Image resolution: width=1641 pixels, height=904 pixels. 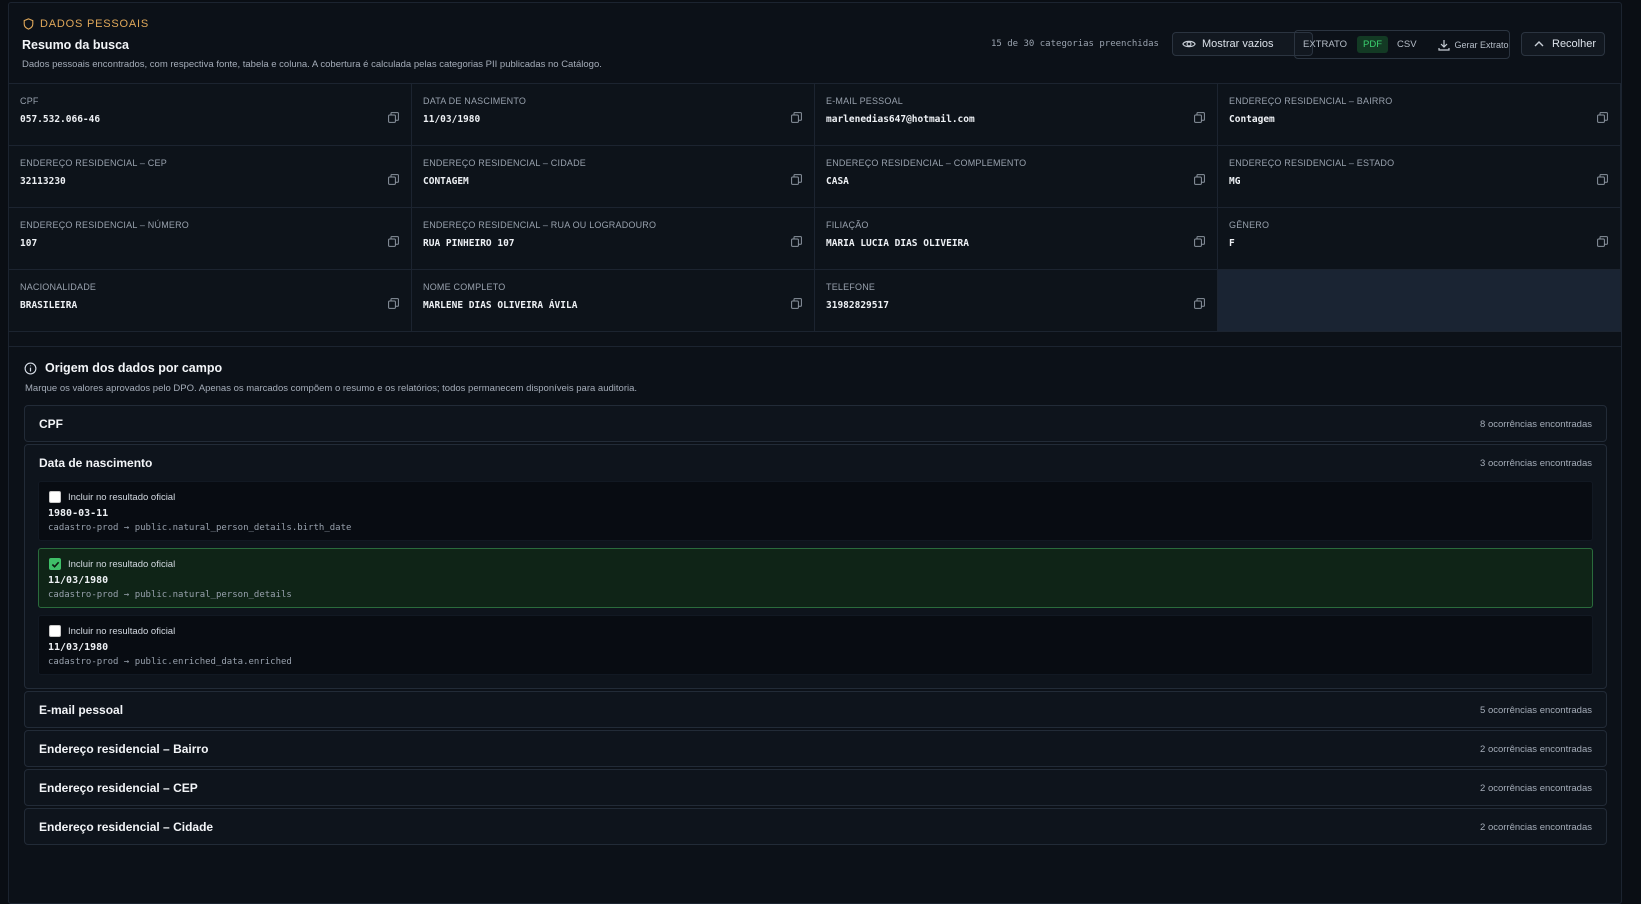 I want to click on field-cell: ENDEREÇO RESIDENCIAL – BAIRRO Contagem, so click(x=1419, y=115).